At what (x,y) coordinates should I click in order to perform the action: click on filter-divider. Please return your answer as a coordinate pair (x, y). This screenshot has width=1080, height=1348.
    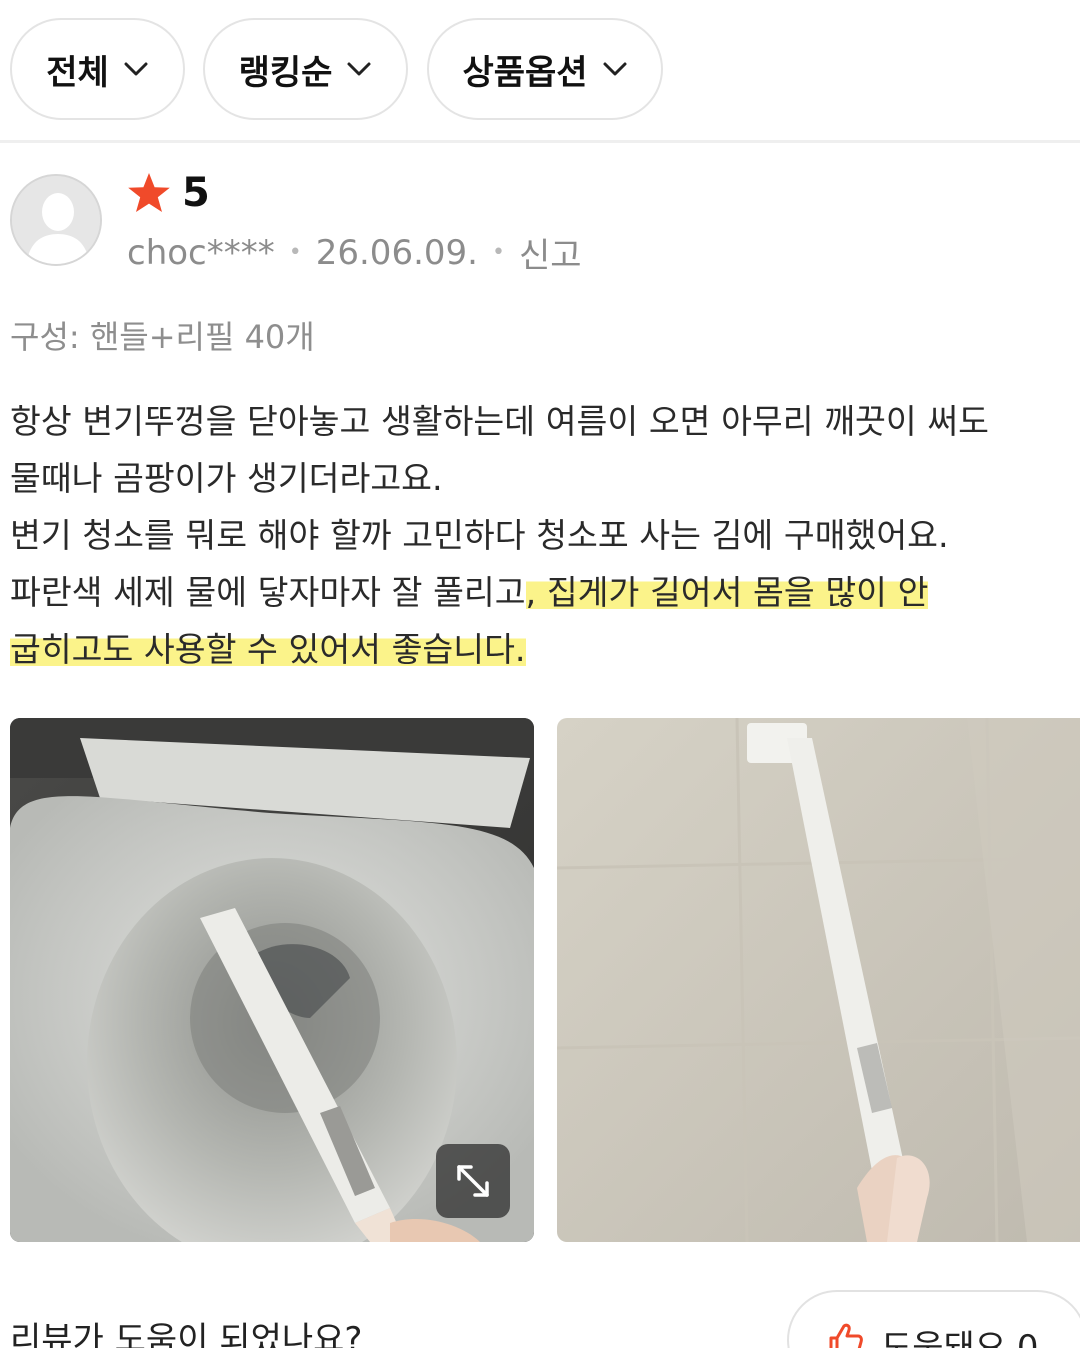
    Looking at the image, I should click on (540, 141).